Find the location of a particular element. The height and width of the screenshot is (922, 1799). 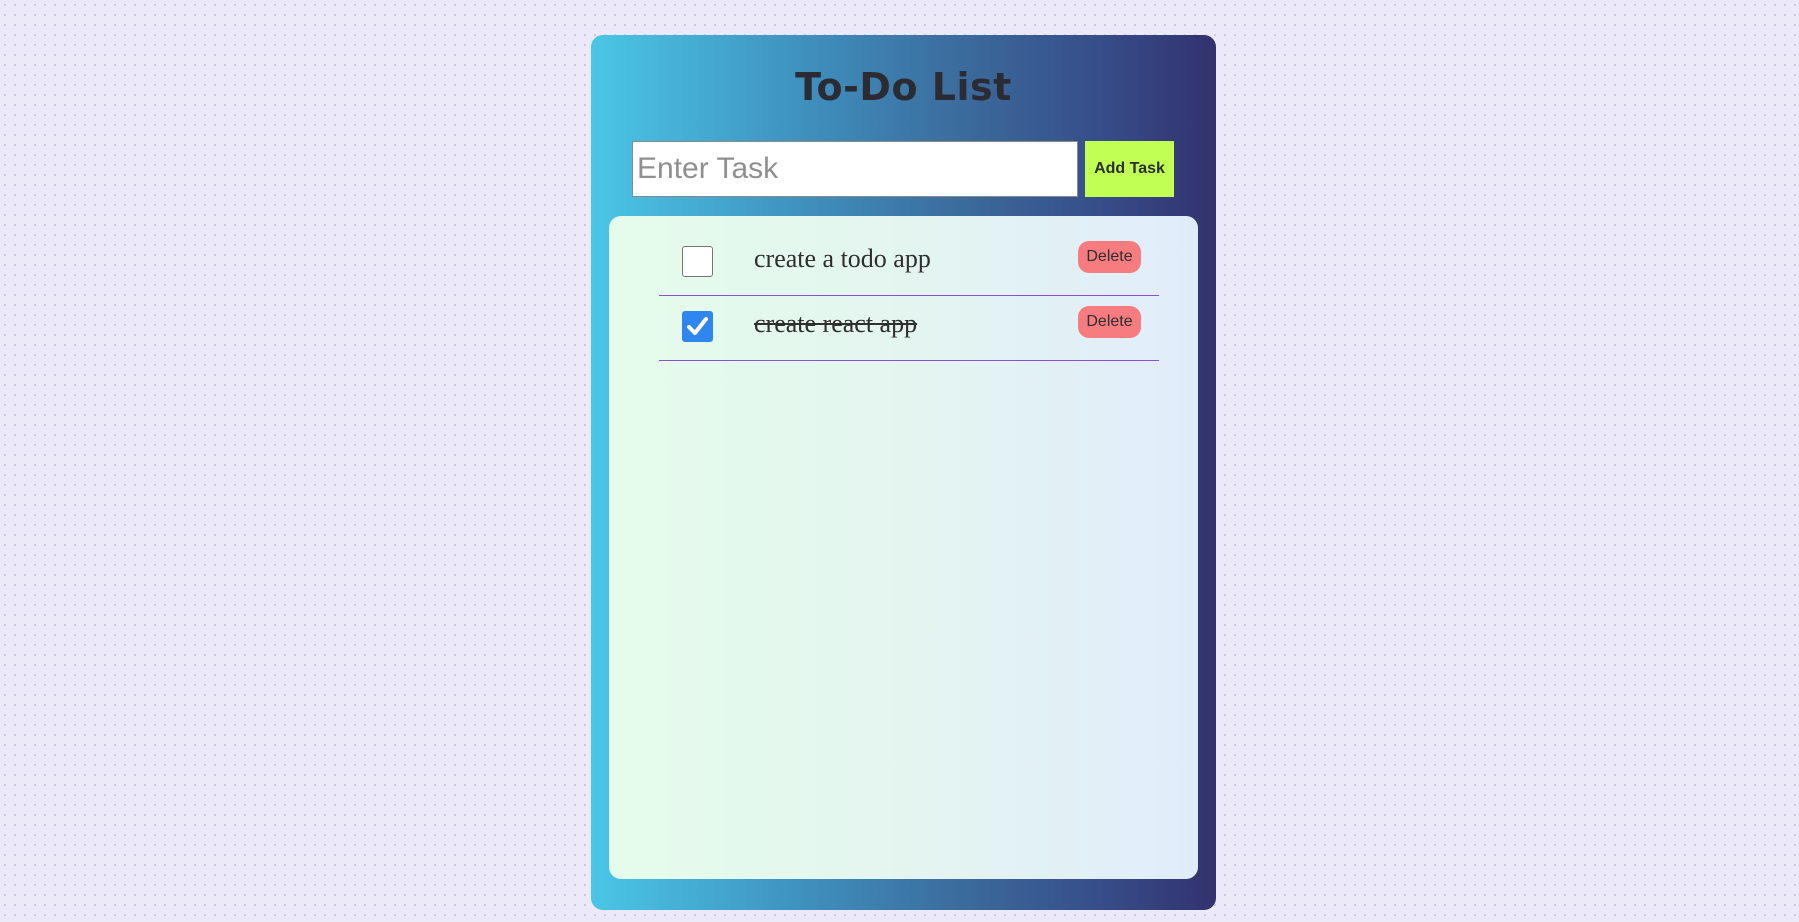

app-title: To-Do List is located at coordinates (903, 87).